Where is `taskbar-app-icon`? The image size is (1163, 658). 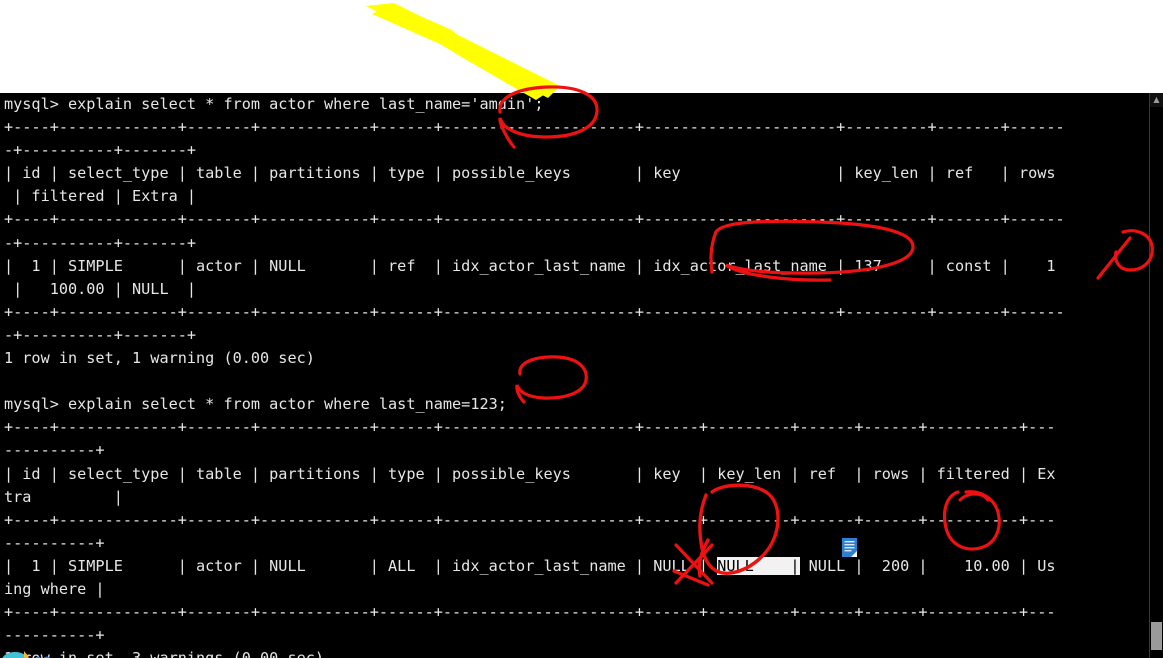 taskbar-app-icon is located at coordinates (32, 653).